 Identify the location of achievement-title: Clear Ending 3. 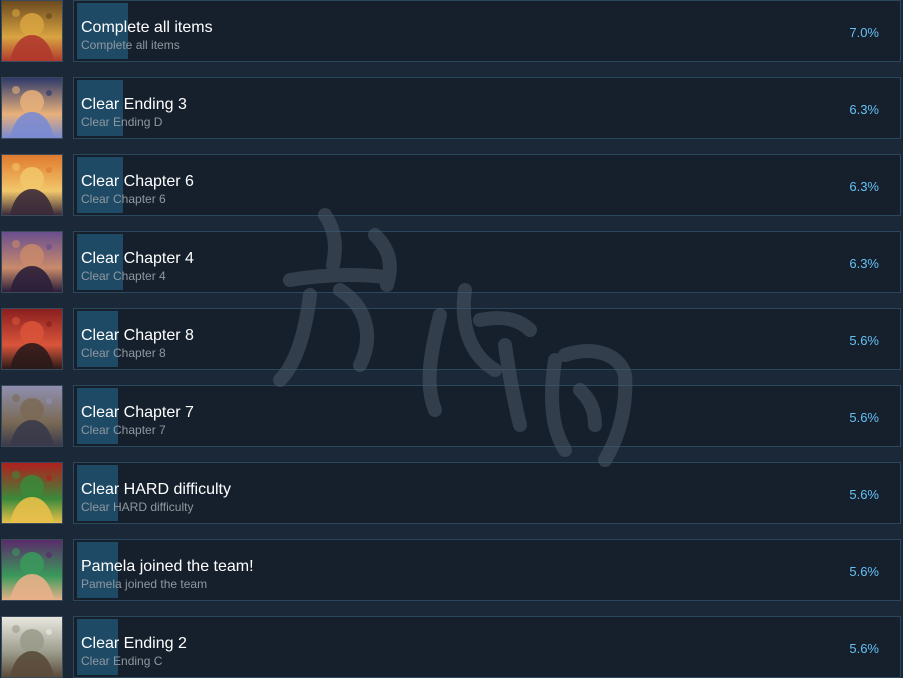
(134, 104).